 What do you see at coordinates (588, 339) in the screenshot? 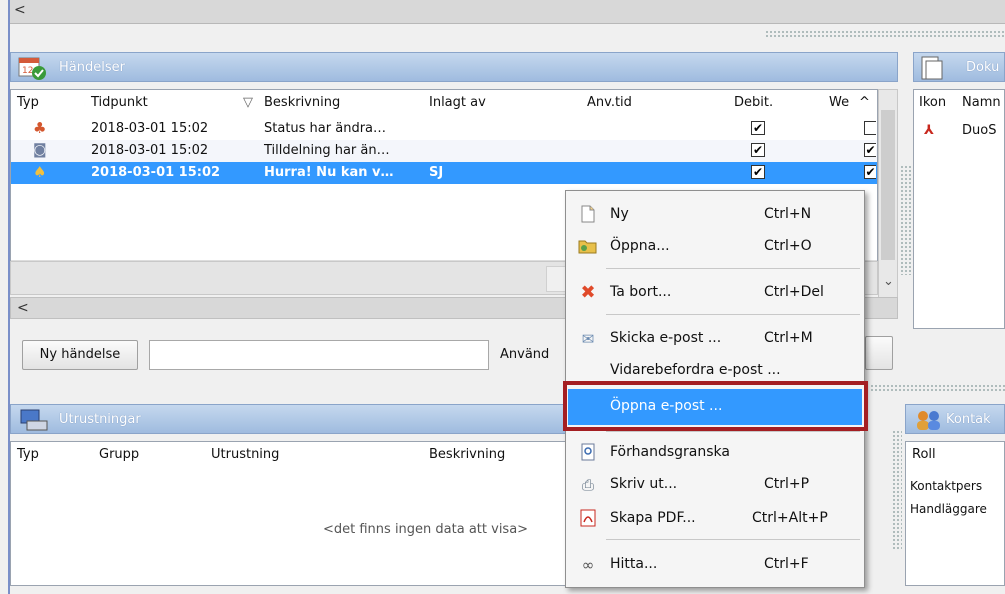
I see `send-mail-icon: ✉` at bounding box center [588, 339].